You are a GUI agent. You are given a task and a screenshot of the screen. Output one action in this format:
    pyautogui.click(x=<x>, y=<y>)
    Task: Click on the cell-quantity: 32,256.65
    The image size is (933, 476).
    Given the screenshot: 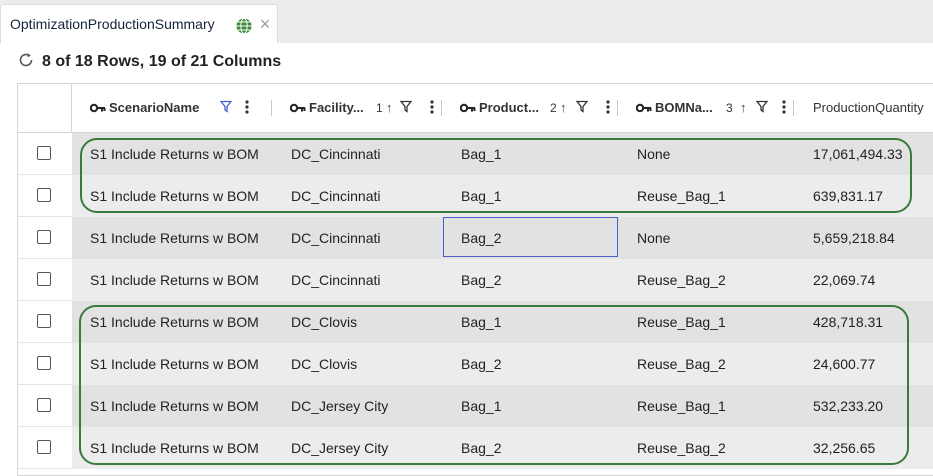 What is the action you would take?
    pyautogui.click(x=844, y=448)
    